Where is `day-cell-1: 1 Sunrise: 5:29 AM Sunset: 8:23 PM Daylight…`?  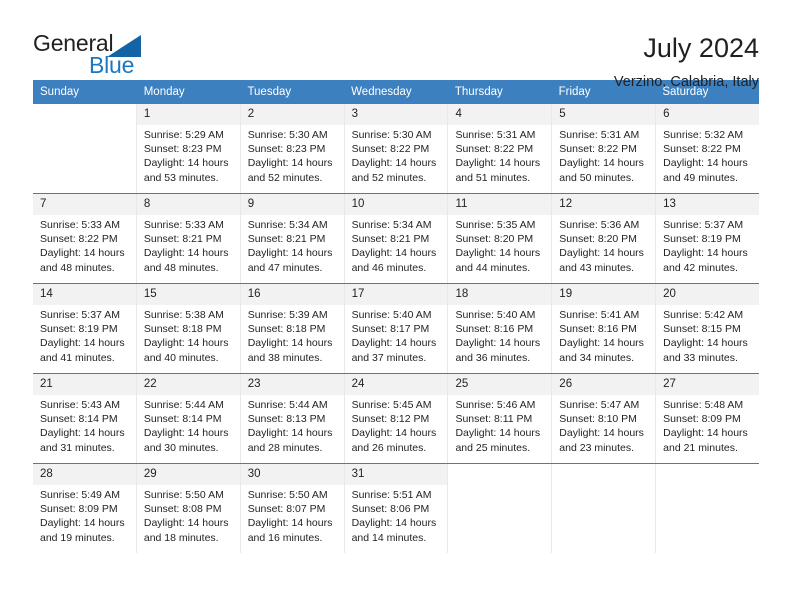 day-cell-1: 1 Sunrise: 5:29 AM Sunset: 8:23 PM Daylight… is located at coordinates (187, 148).